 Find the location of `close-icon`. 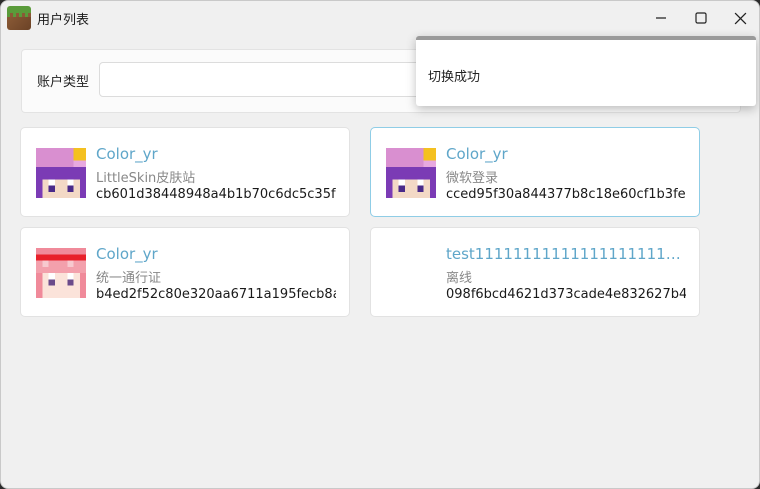

close-icon is located at coordinates (740, 18).